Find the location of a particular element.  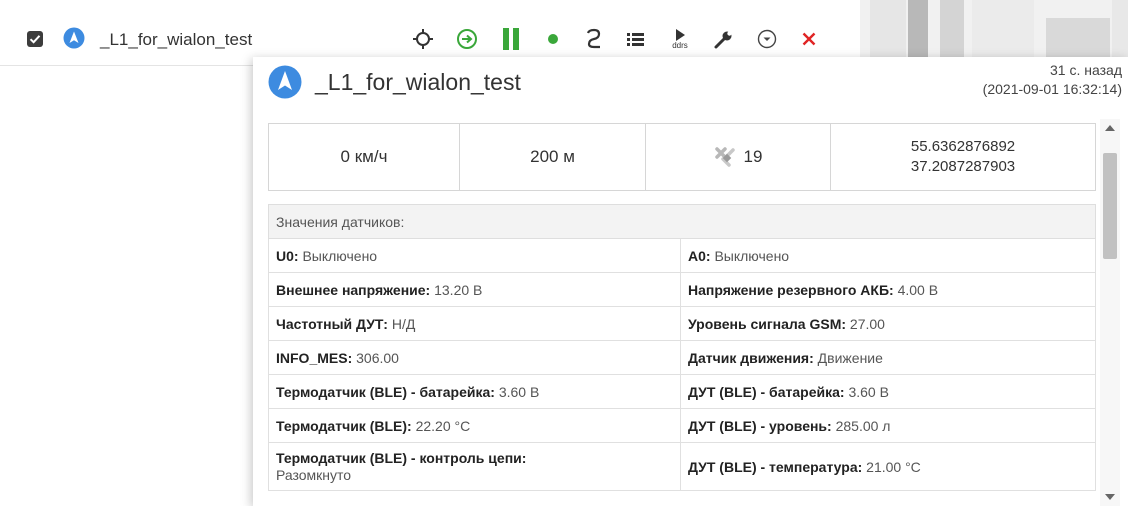

satellite-icon is located at coordinates (724, 157).